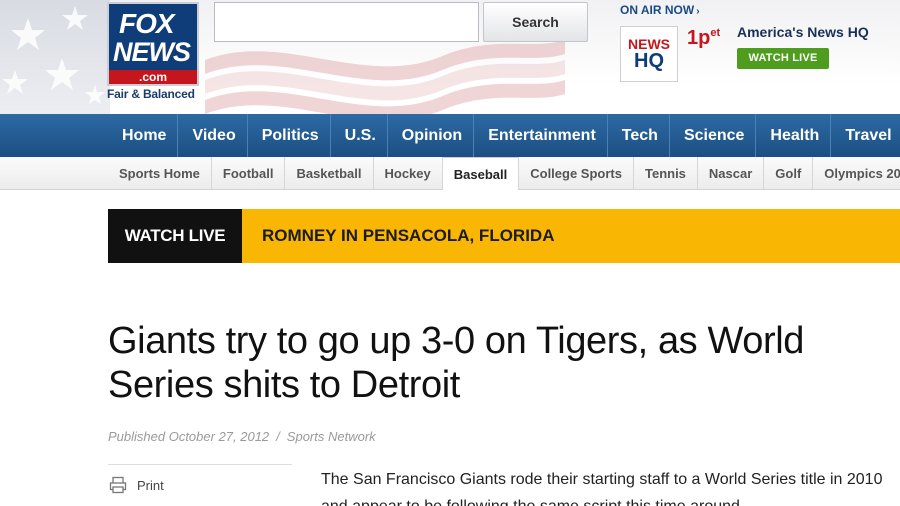 This screenshot has width=900, height=506. Describe the element at coordinates (159, 173) in the screenshot. I see `subnav-item-sports-home: Sports Home` at that location.